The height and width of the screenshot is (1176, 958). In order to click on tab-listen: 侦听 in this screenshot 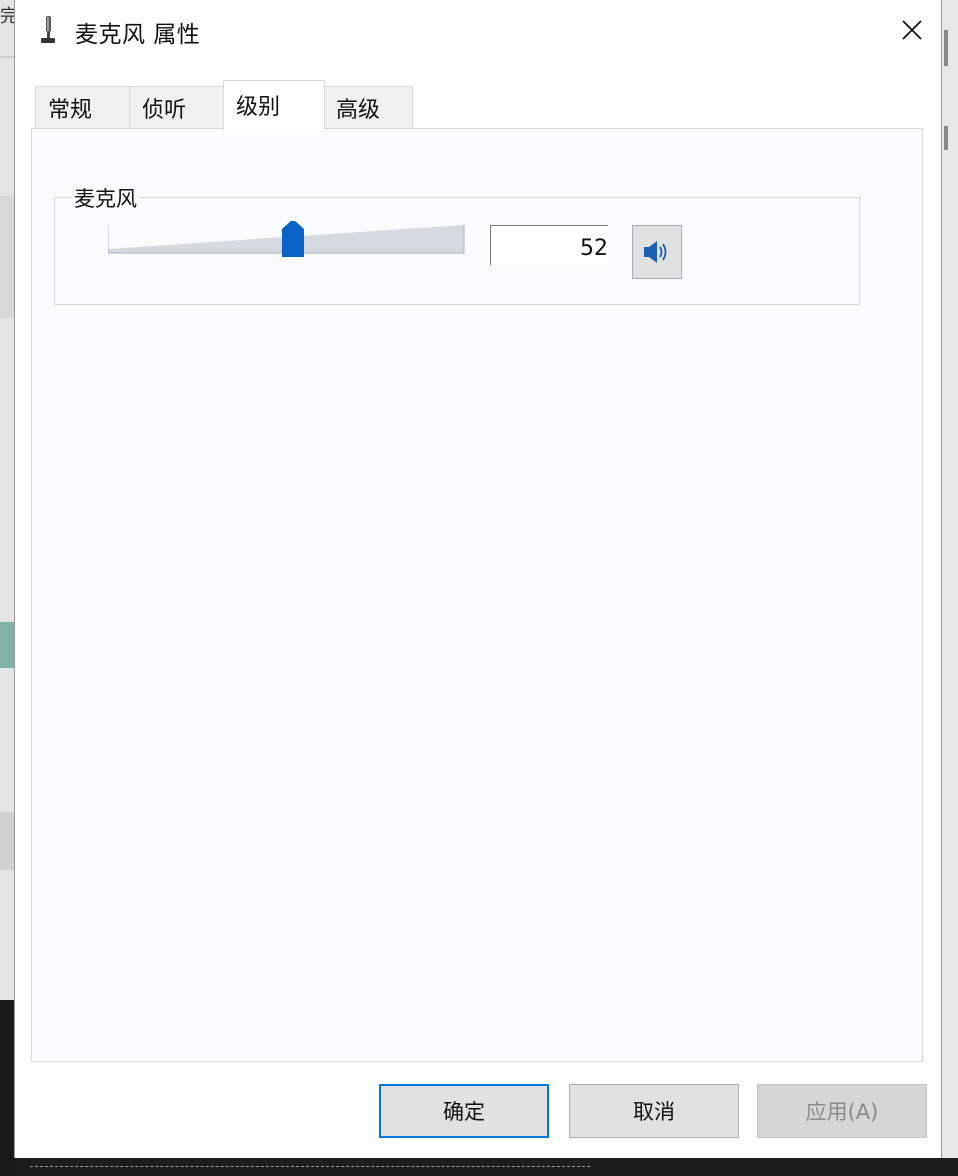, I will do `click(177, 107)`.